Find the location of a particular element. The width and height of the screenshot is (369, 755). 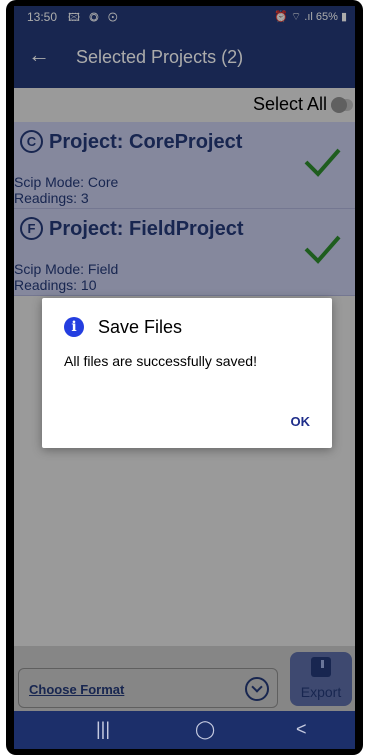

dialog-message: All files are successfully saved! is located at coordinates (160, 361).